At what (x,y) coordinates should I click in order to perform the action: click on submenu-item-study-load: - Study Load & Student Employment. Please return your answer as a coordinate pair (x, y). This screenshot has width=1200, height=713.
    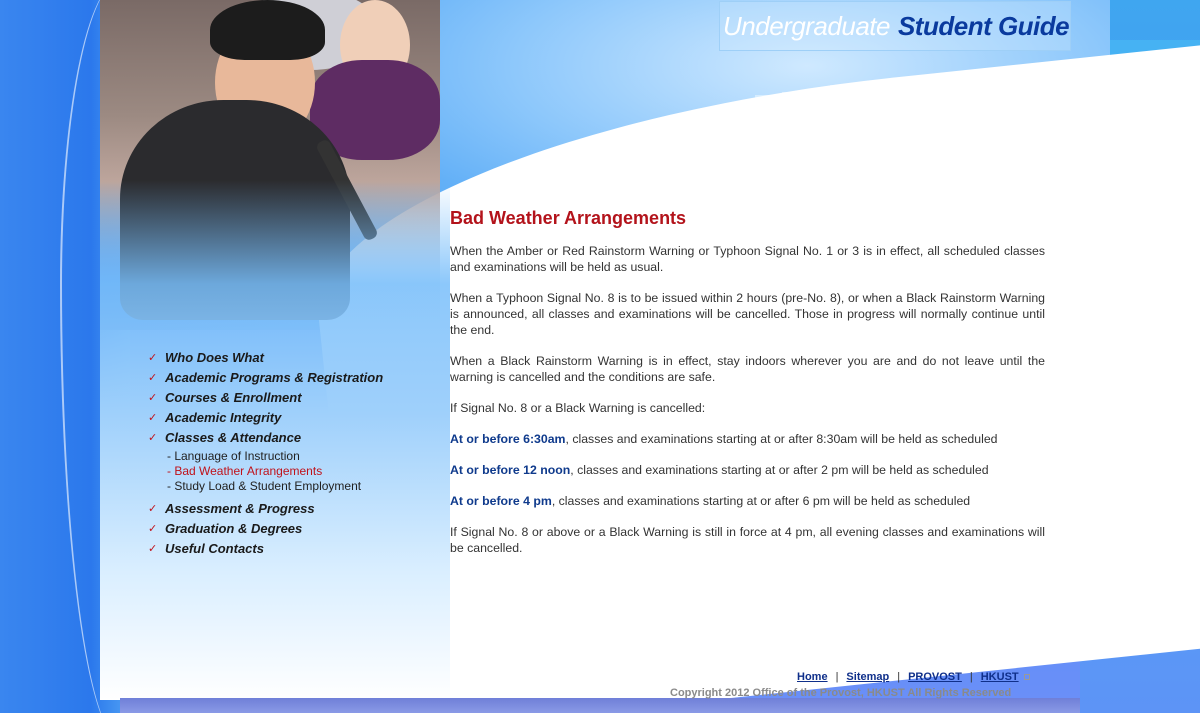
    Looking at the image, I should click on (307, 486).